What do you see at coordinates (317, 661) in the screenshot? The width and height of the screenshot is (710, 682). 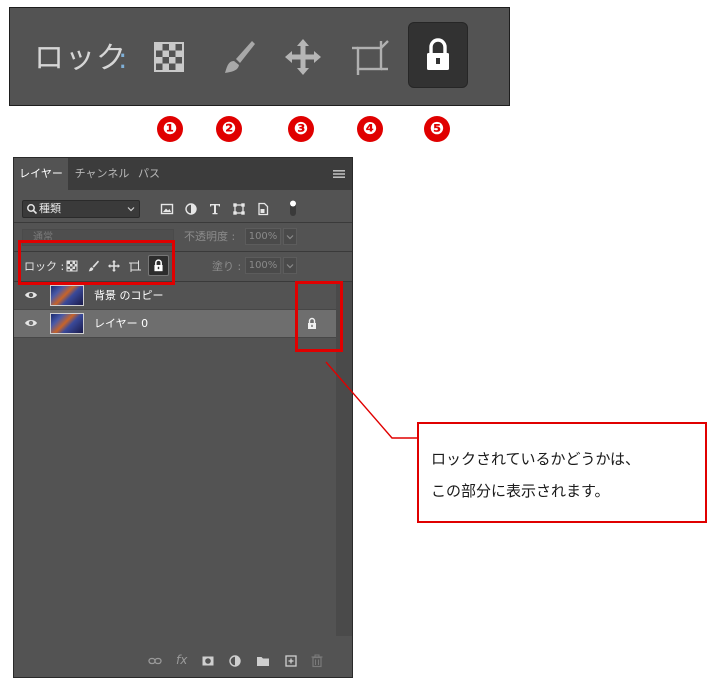 I see `trash-icon` at bounding box center [317, 661].